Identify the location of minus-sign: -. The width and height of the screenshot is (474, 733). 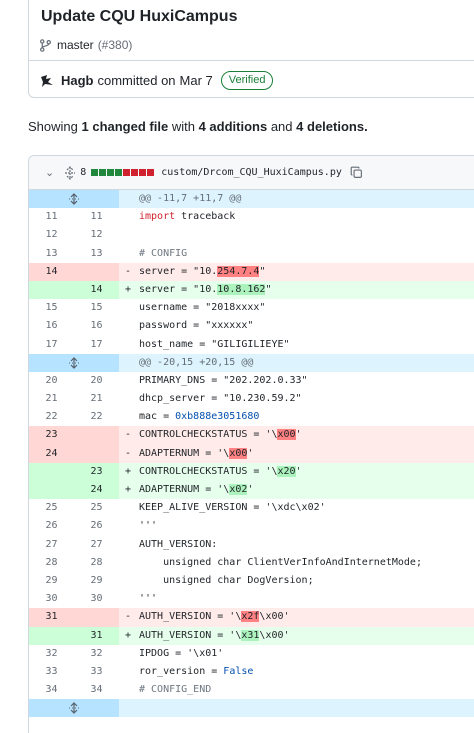
(128, 453).